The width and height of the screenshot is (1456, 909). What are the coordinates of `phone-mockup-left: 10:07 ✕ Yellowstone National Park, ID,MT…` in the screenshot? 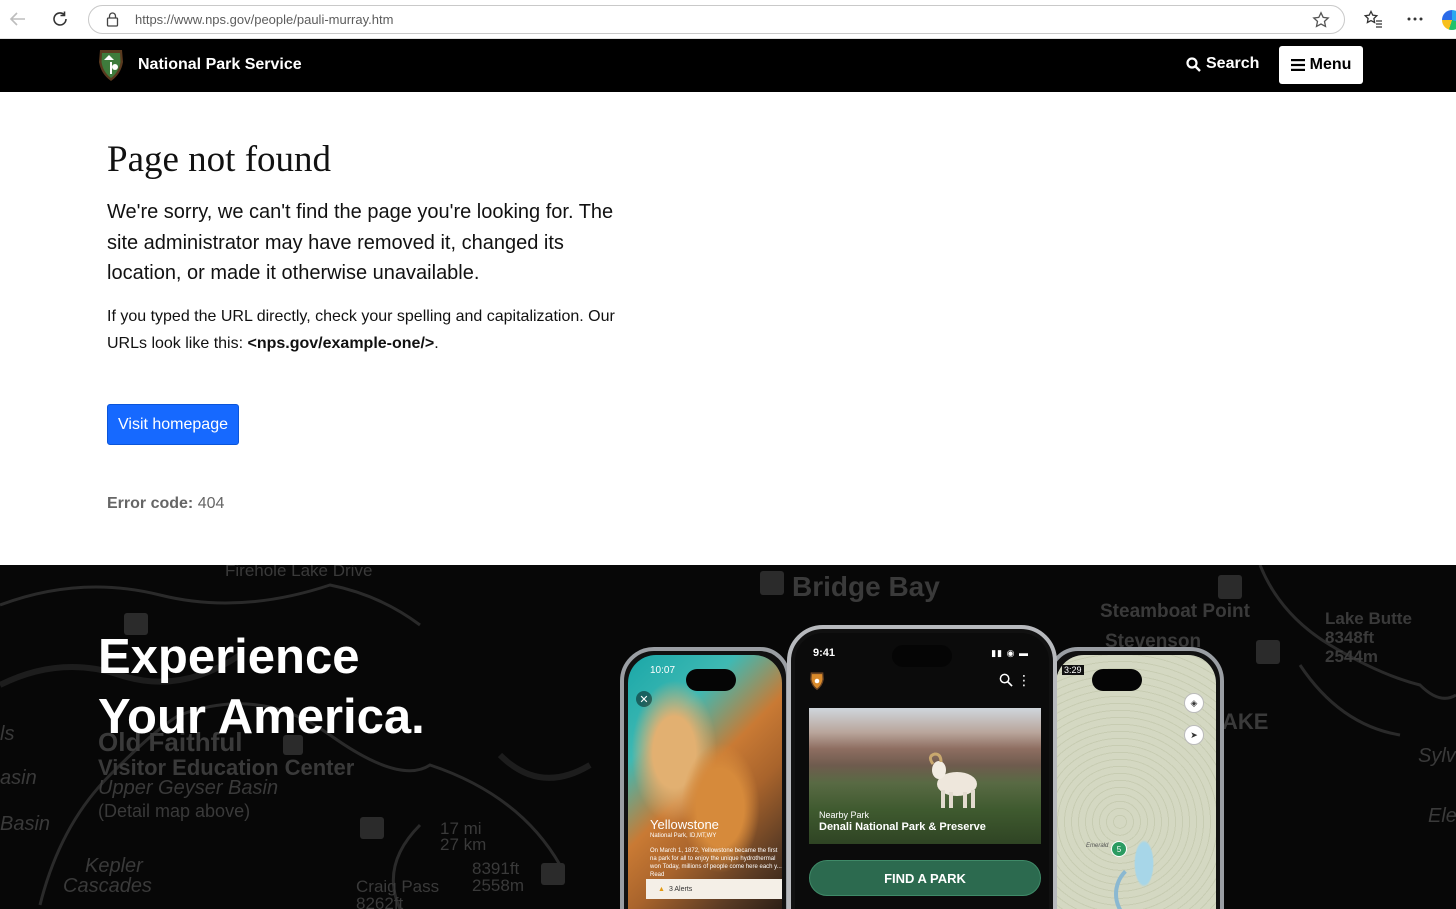 It's located at (705, 778).